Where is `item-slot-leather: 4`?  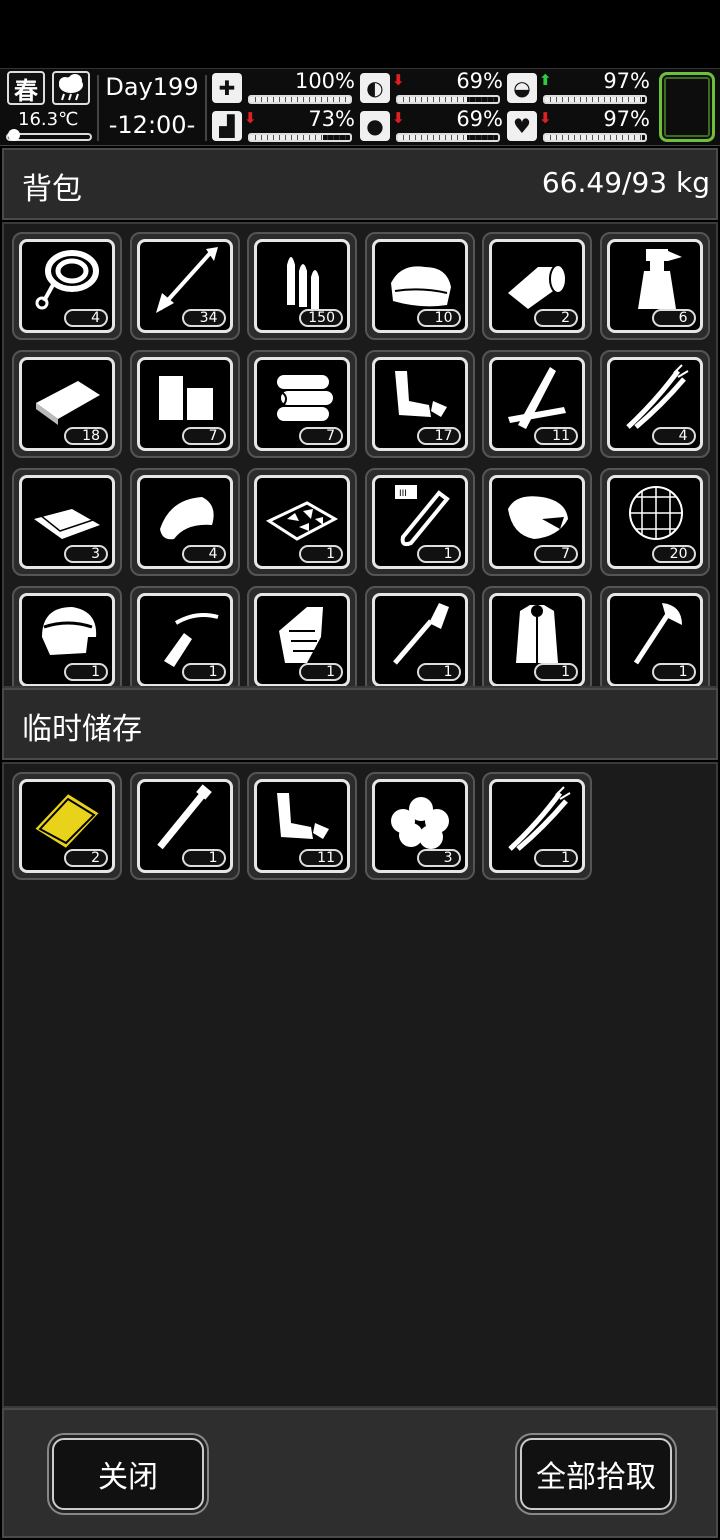 item-slot-leather: 4 is located at coordinates (184, 522).